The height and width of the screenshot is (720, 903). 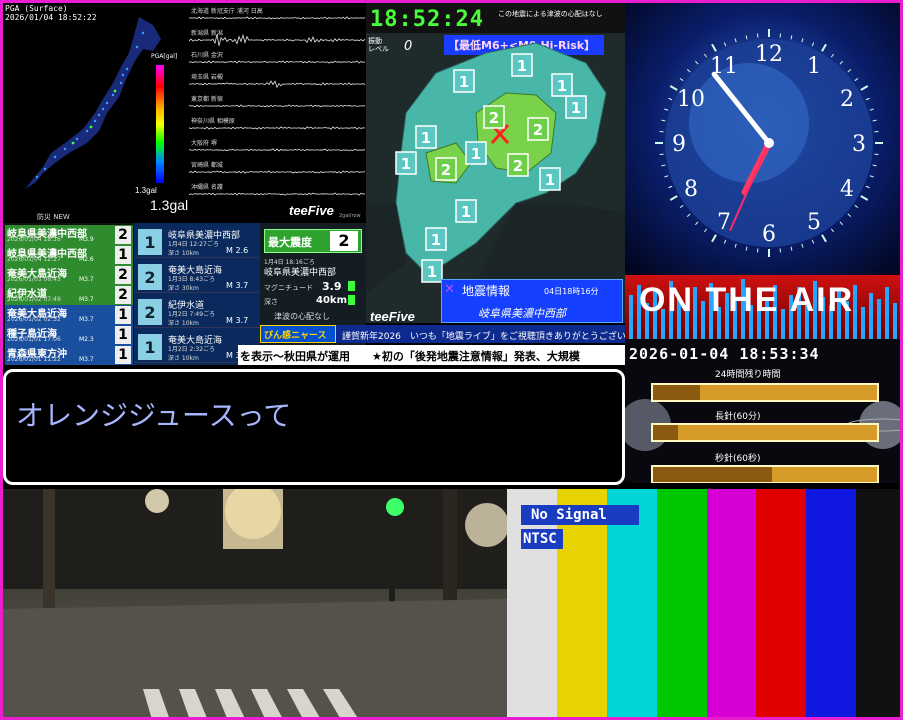 I want to click on pga-color-scale, so click(x=160, y=124).